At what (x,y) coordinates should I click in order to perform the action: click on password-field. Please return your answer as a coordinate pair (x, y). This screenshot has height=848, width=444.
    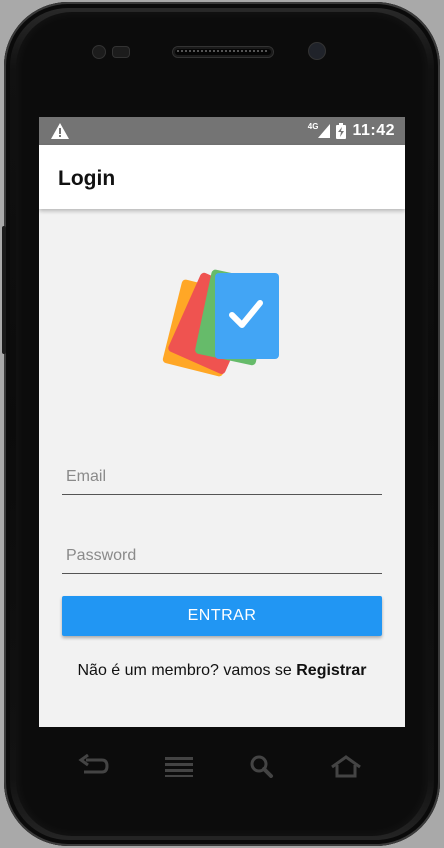
    Looking at the image, I should click on (222, 549).